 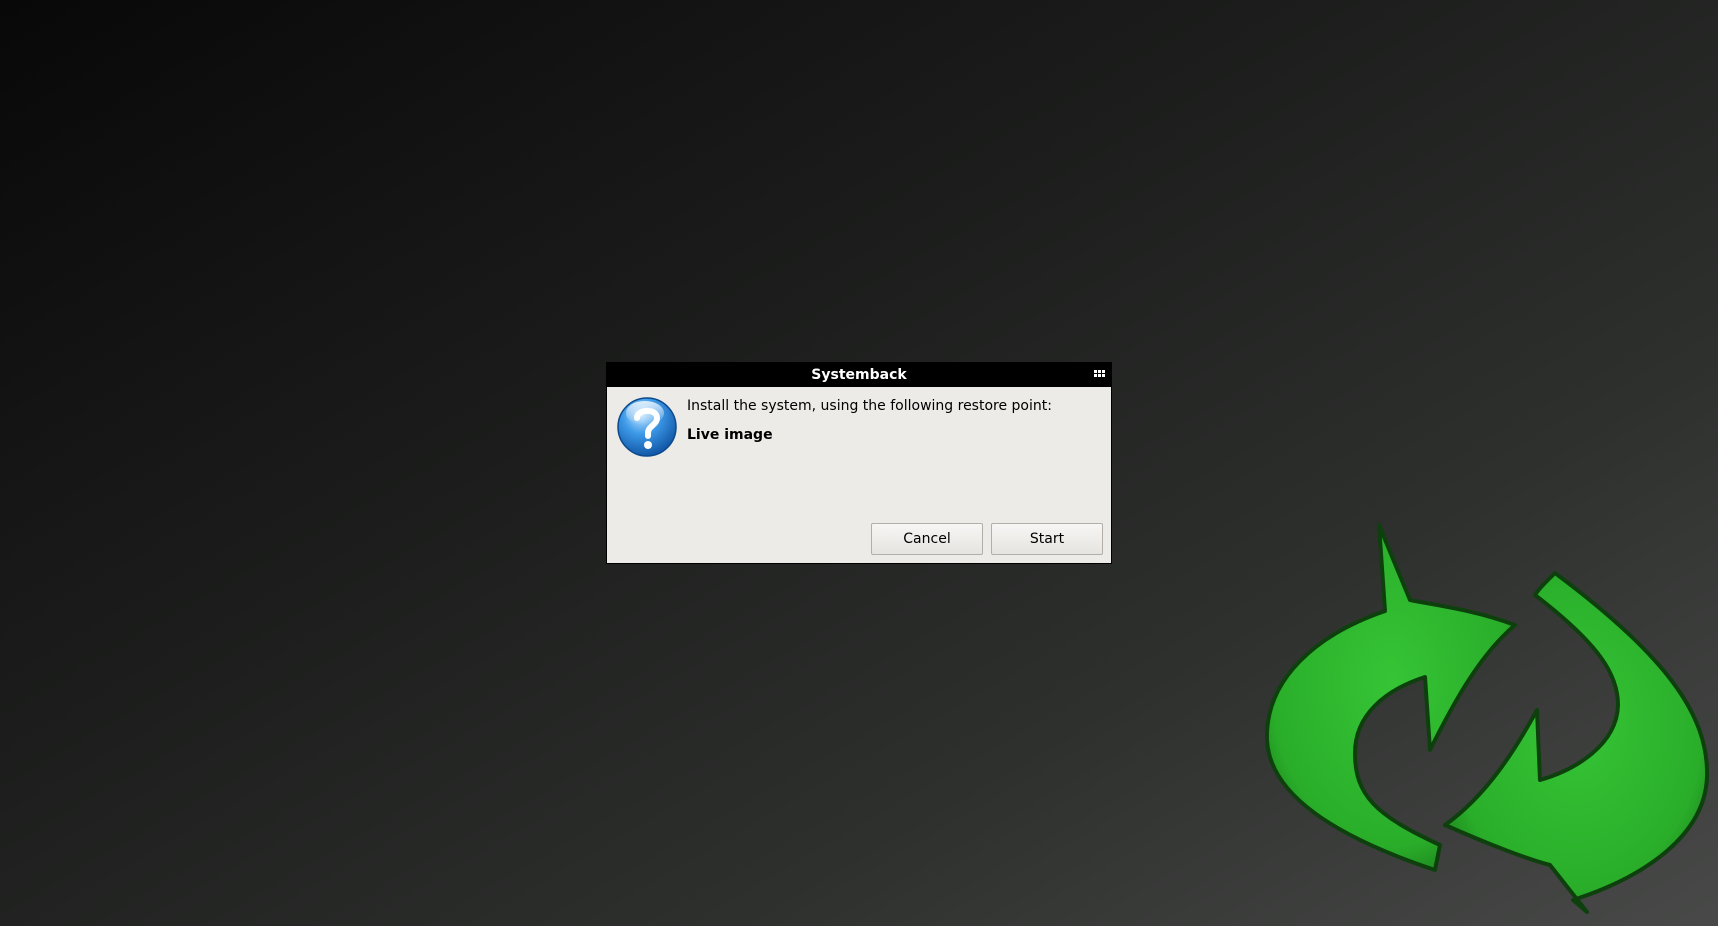 I want to click on window-menu-icon, so click(x=1099, y=374).